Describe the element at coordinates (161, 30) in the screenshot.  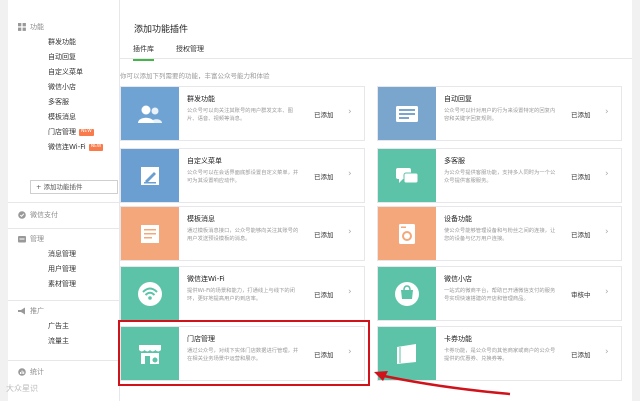
I see `page-title: 添加功能插件` at that location.